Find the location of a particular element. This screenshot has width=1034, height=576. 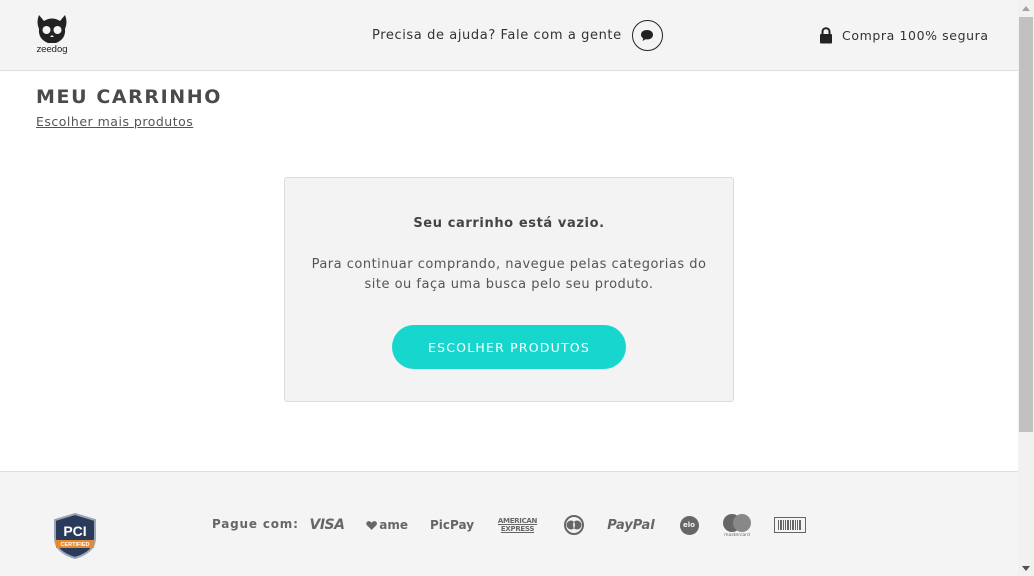

help-contact: Precisa de ajuda? Fale com a gente is located at coordinates (517, 35).